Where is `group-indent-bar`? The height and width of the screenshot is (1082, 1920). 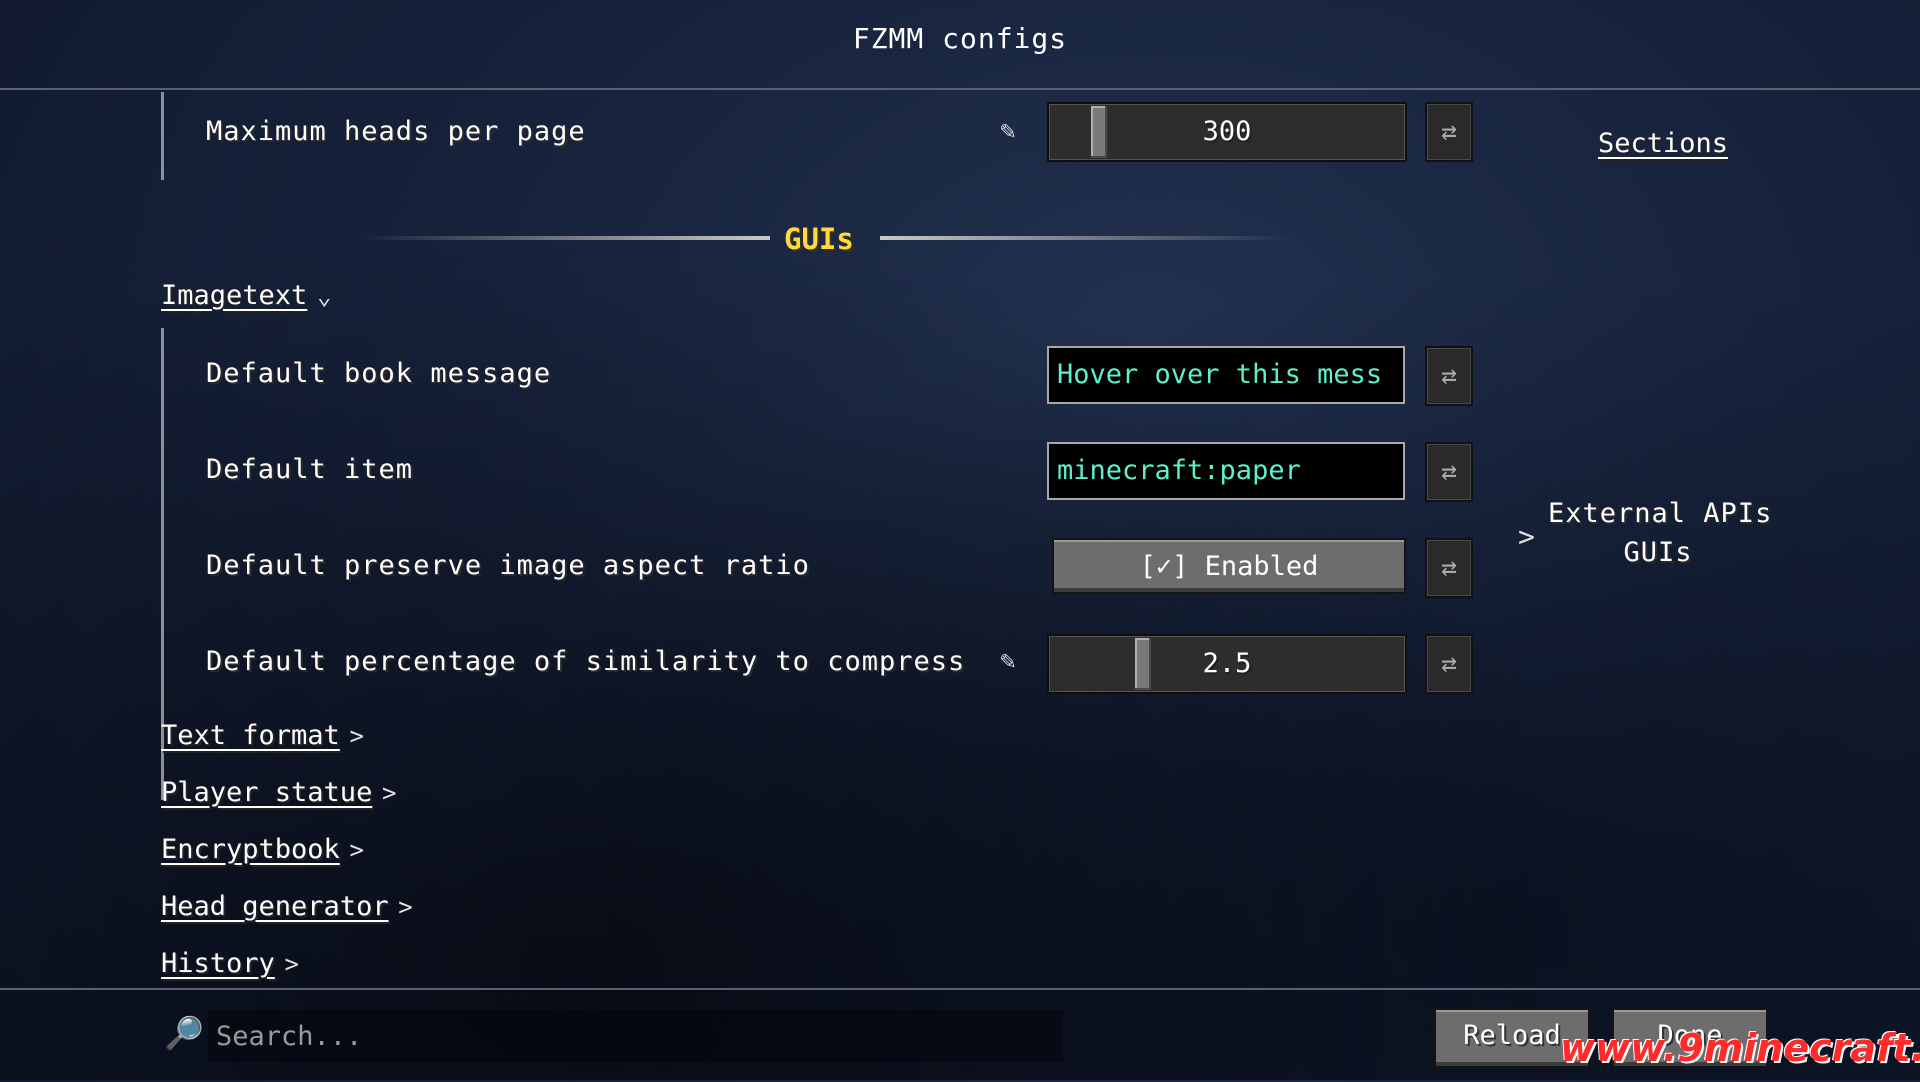
group-indent-bar is located at coordinates (162, 136).